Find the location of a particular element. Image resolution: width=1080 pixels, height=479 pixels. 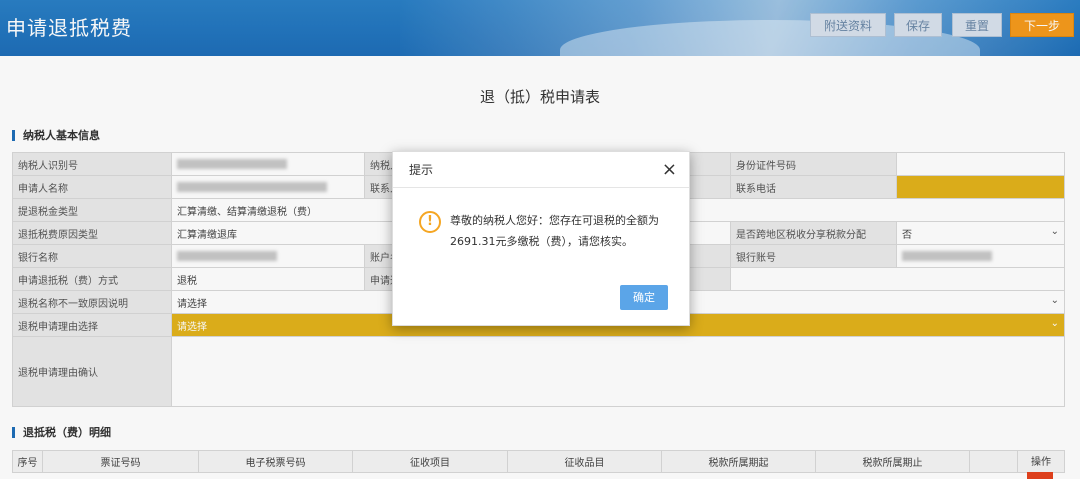

confirm-button: 确定 is located at coordinates (644, 297).